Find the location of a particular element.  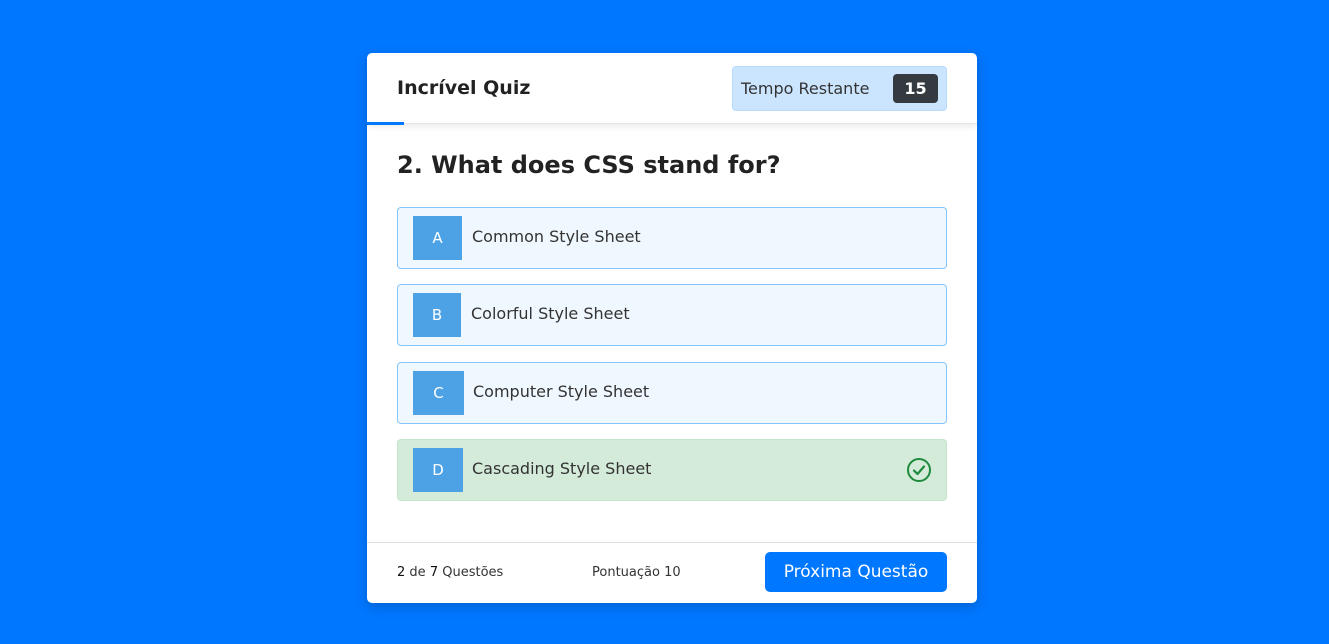

timer-label: Tempo Restante is located at coordinates (805, 88).